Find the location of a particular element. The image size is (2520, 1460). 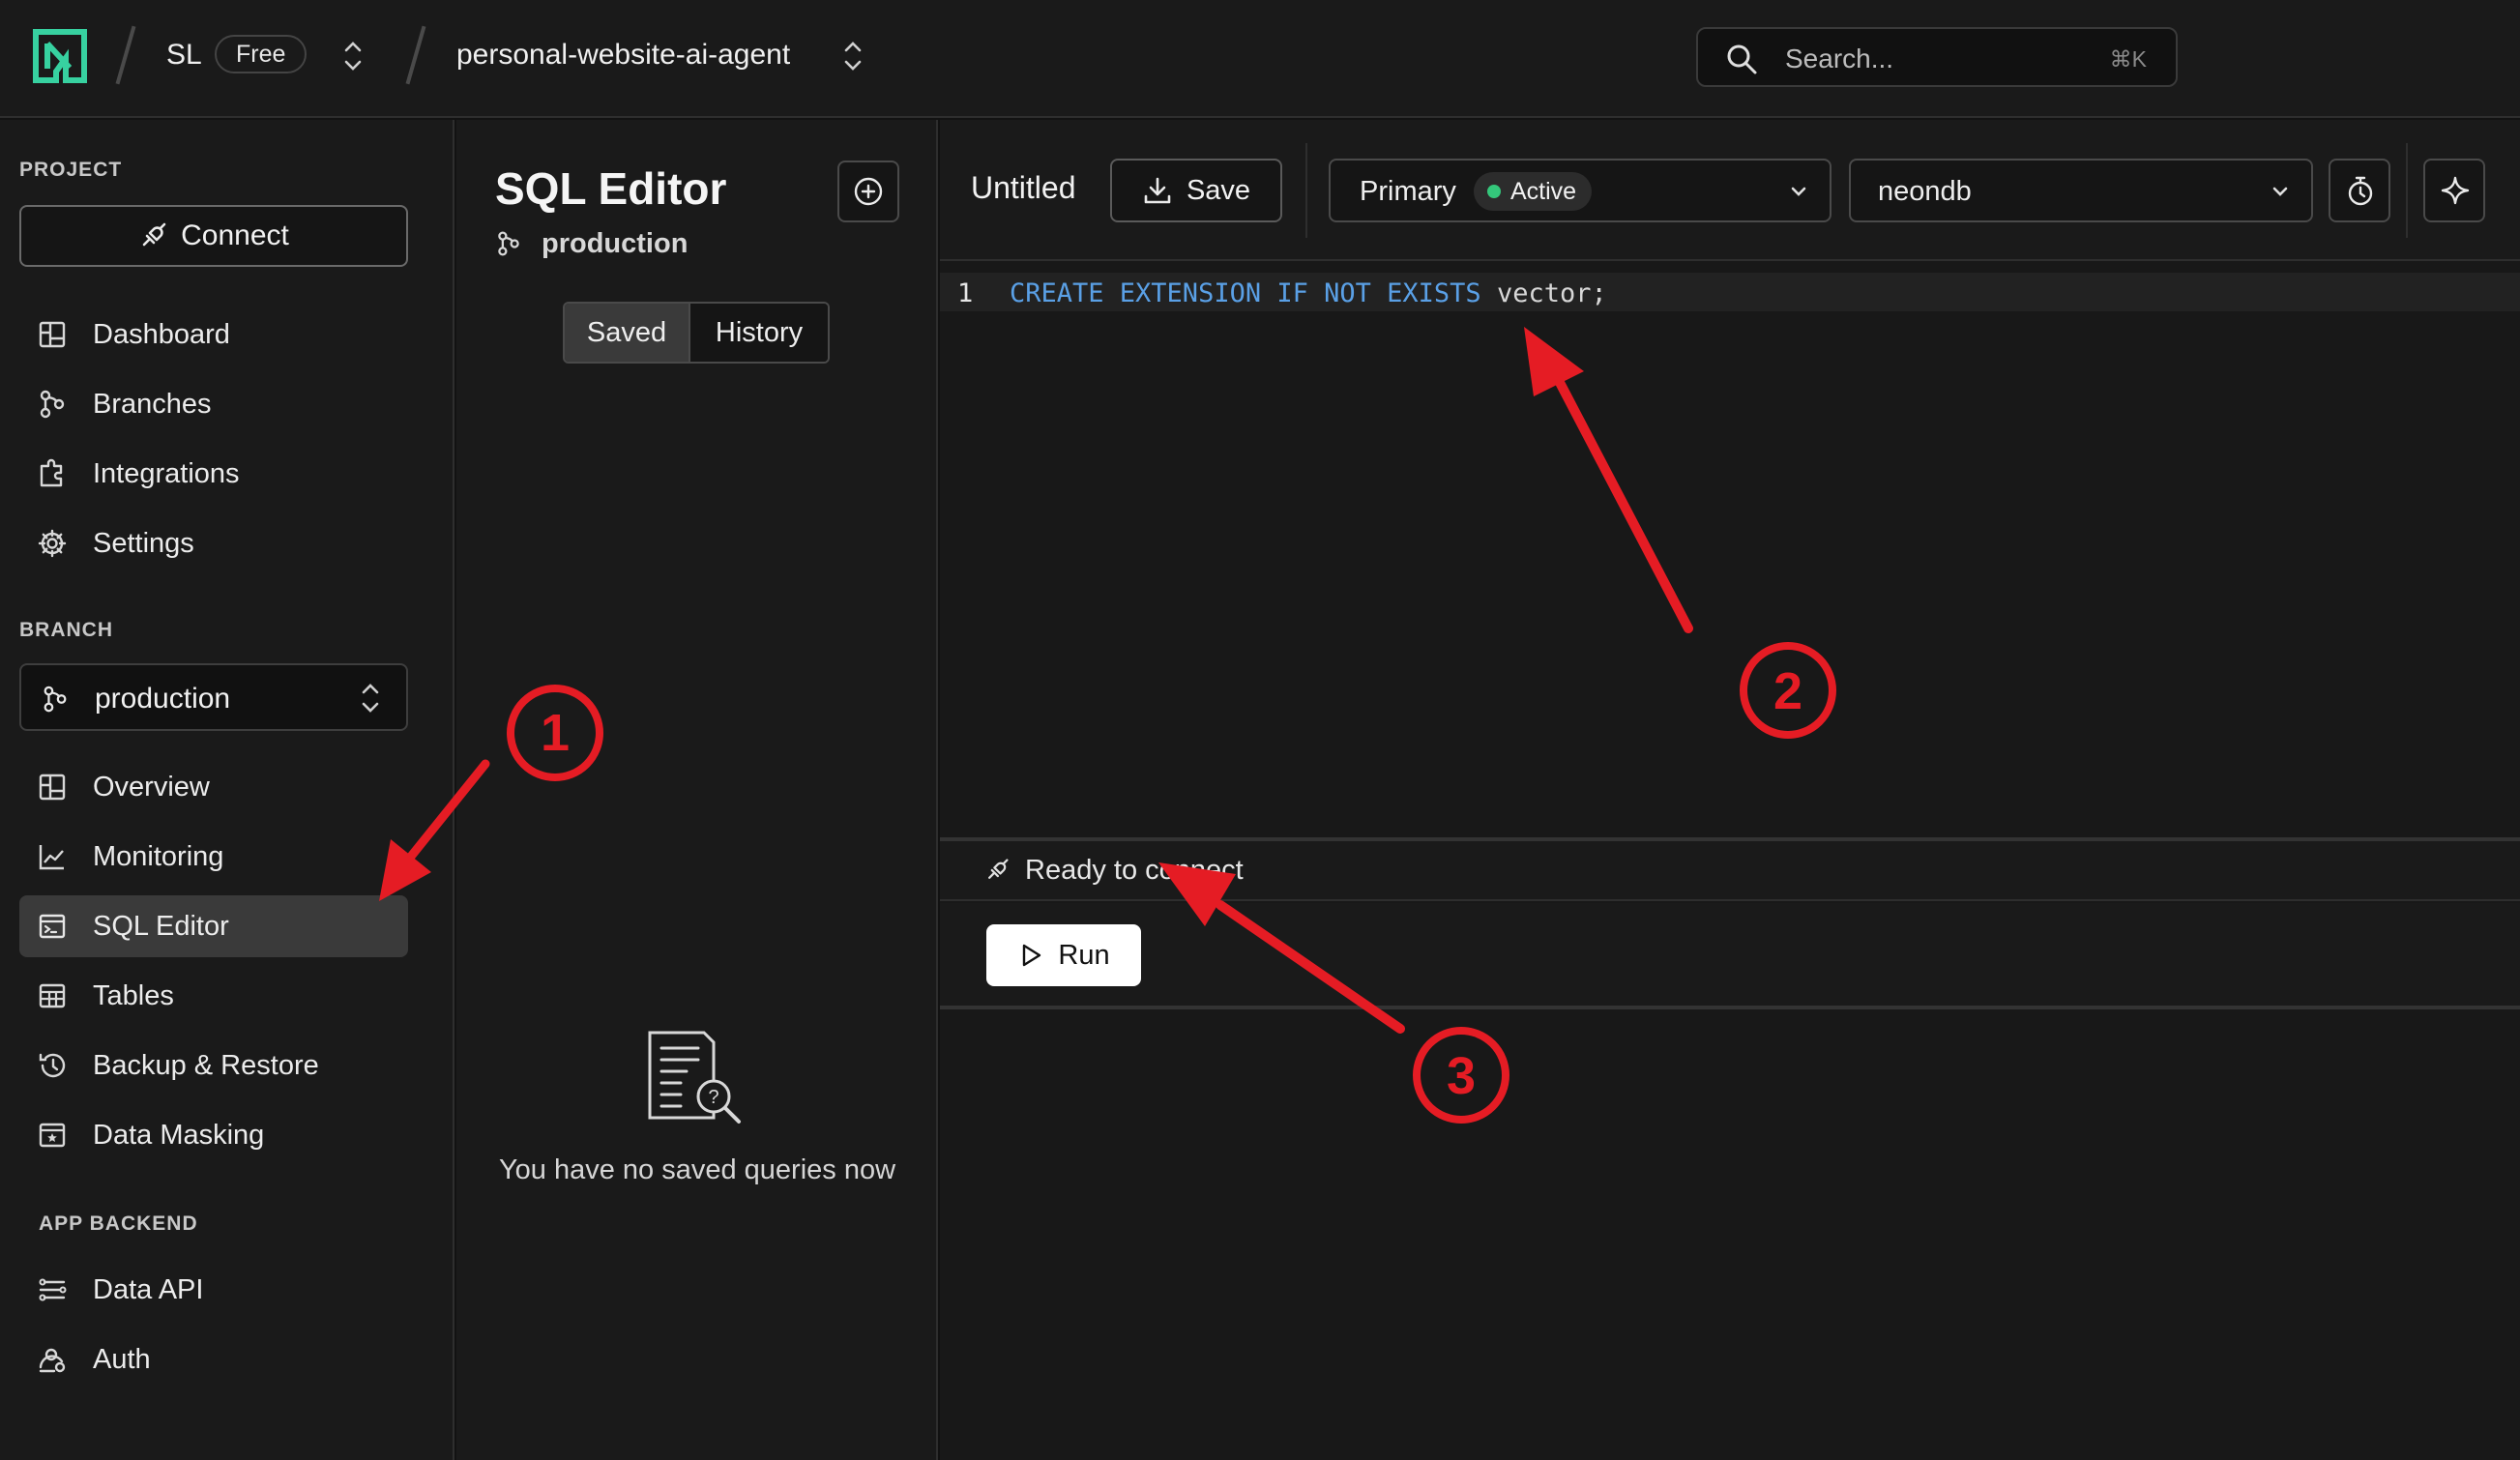

sidebar-item-label: Data API is located at coordinates (148, 1289).